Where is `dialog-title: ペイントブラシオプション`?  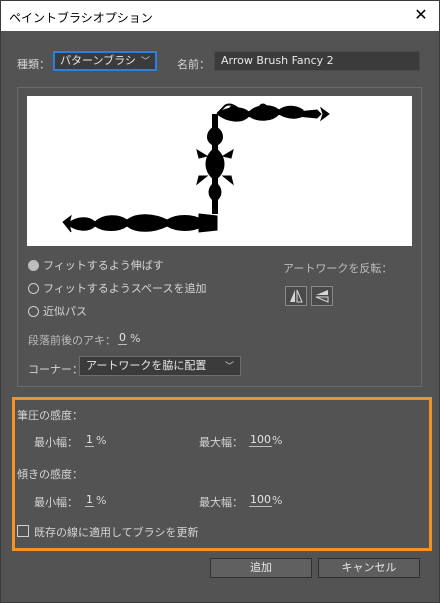 dialog-title: ペイントブラシオプション is located at coordinates (81, 18).